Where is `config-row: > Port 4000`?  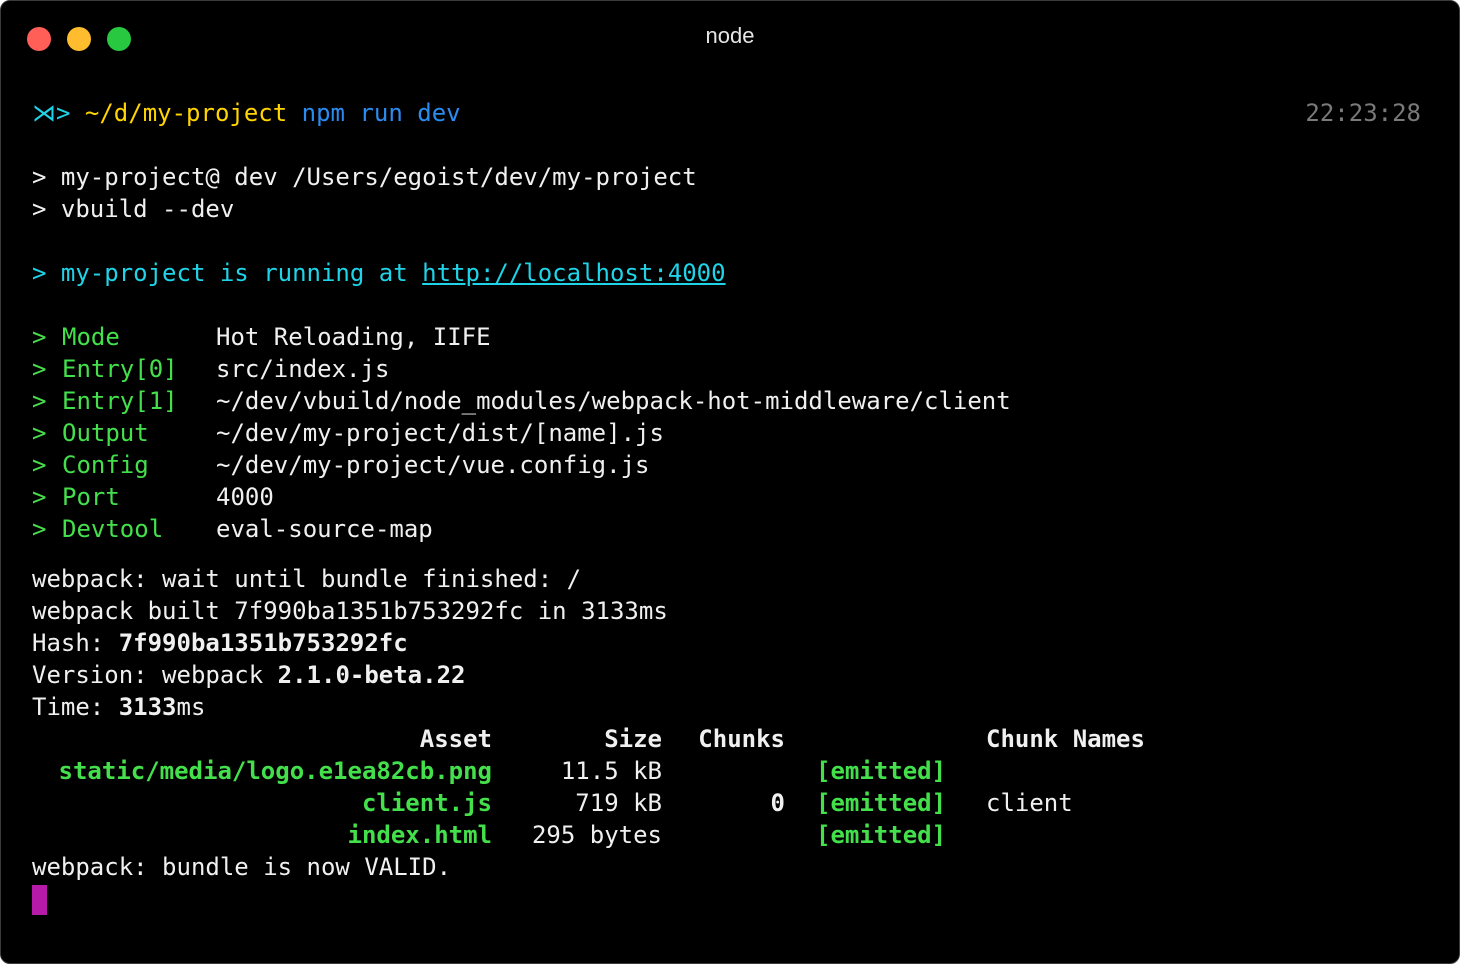 config-row: > Port 4000 is located at coordinates (730, 497).